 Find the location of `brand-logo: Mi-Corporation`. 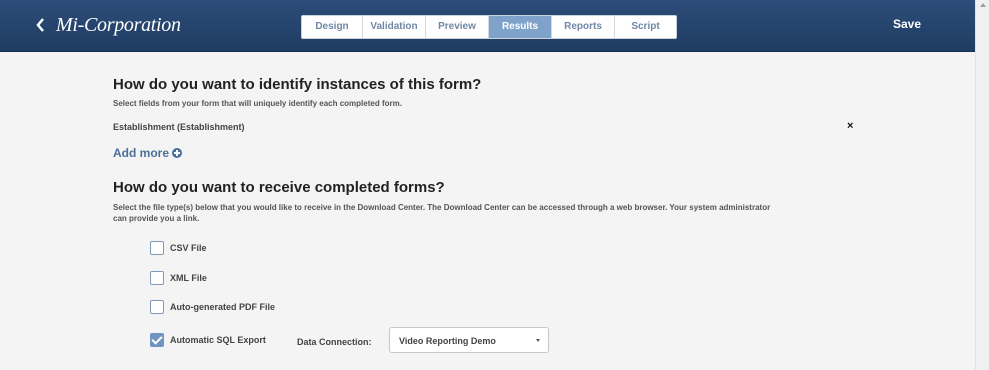

brand-logo: Mi-Corporation is located at coordinates (118, 25).